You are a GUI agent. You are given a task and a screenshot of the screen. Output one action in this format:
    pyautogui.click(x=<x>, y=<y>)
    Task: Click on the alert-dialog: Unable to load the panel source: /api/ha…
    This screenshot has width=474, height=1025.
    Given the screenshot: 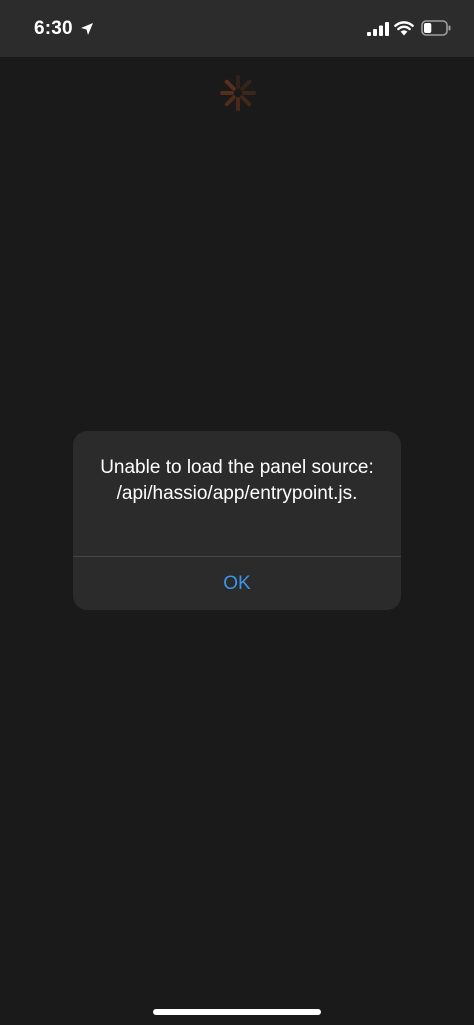 What is the action you would take?
    pyautogui.click(x=237, y=520)
    